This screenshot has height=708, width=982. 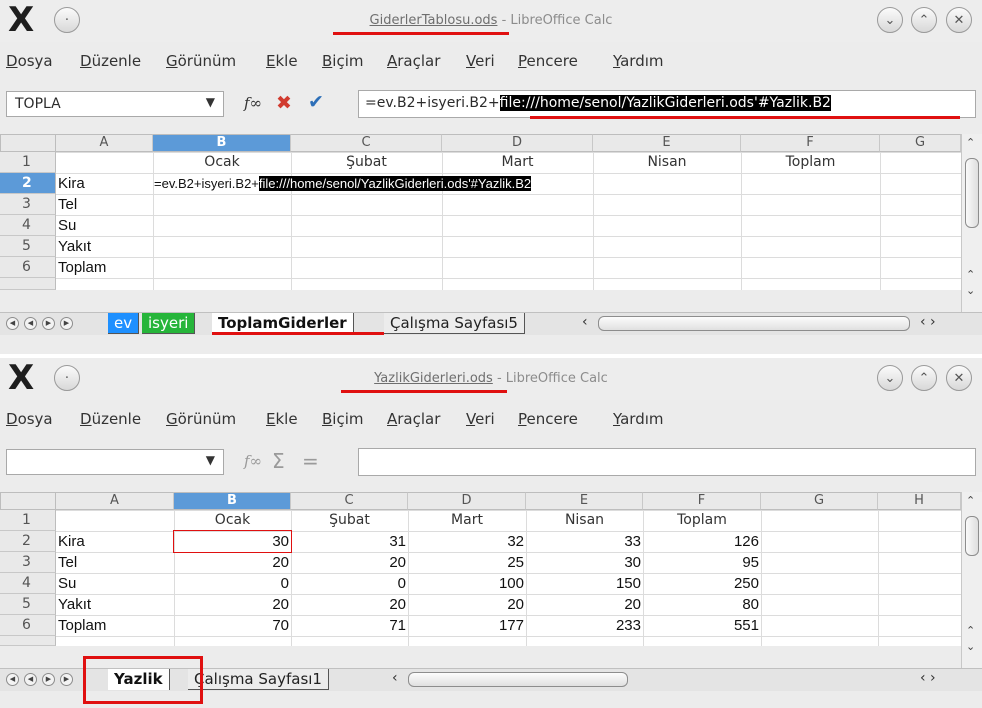 I want to click on menu-dosya: Dosya, so click(x=29, y=61).